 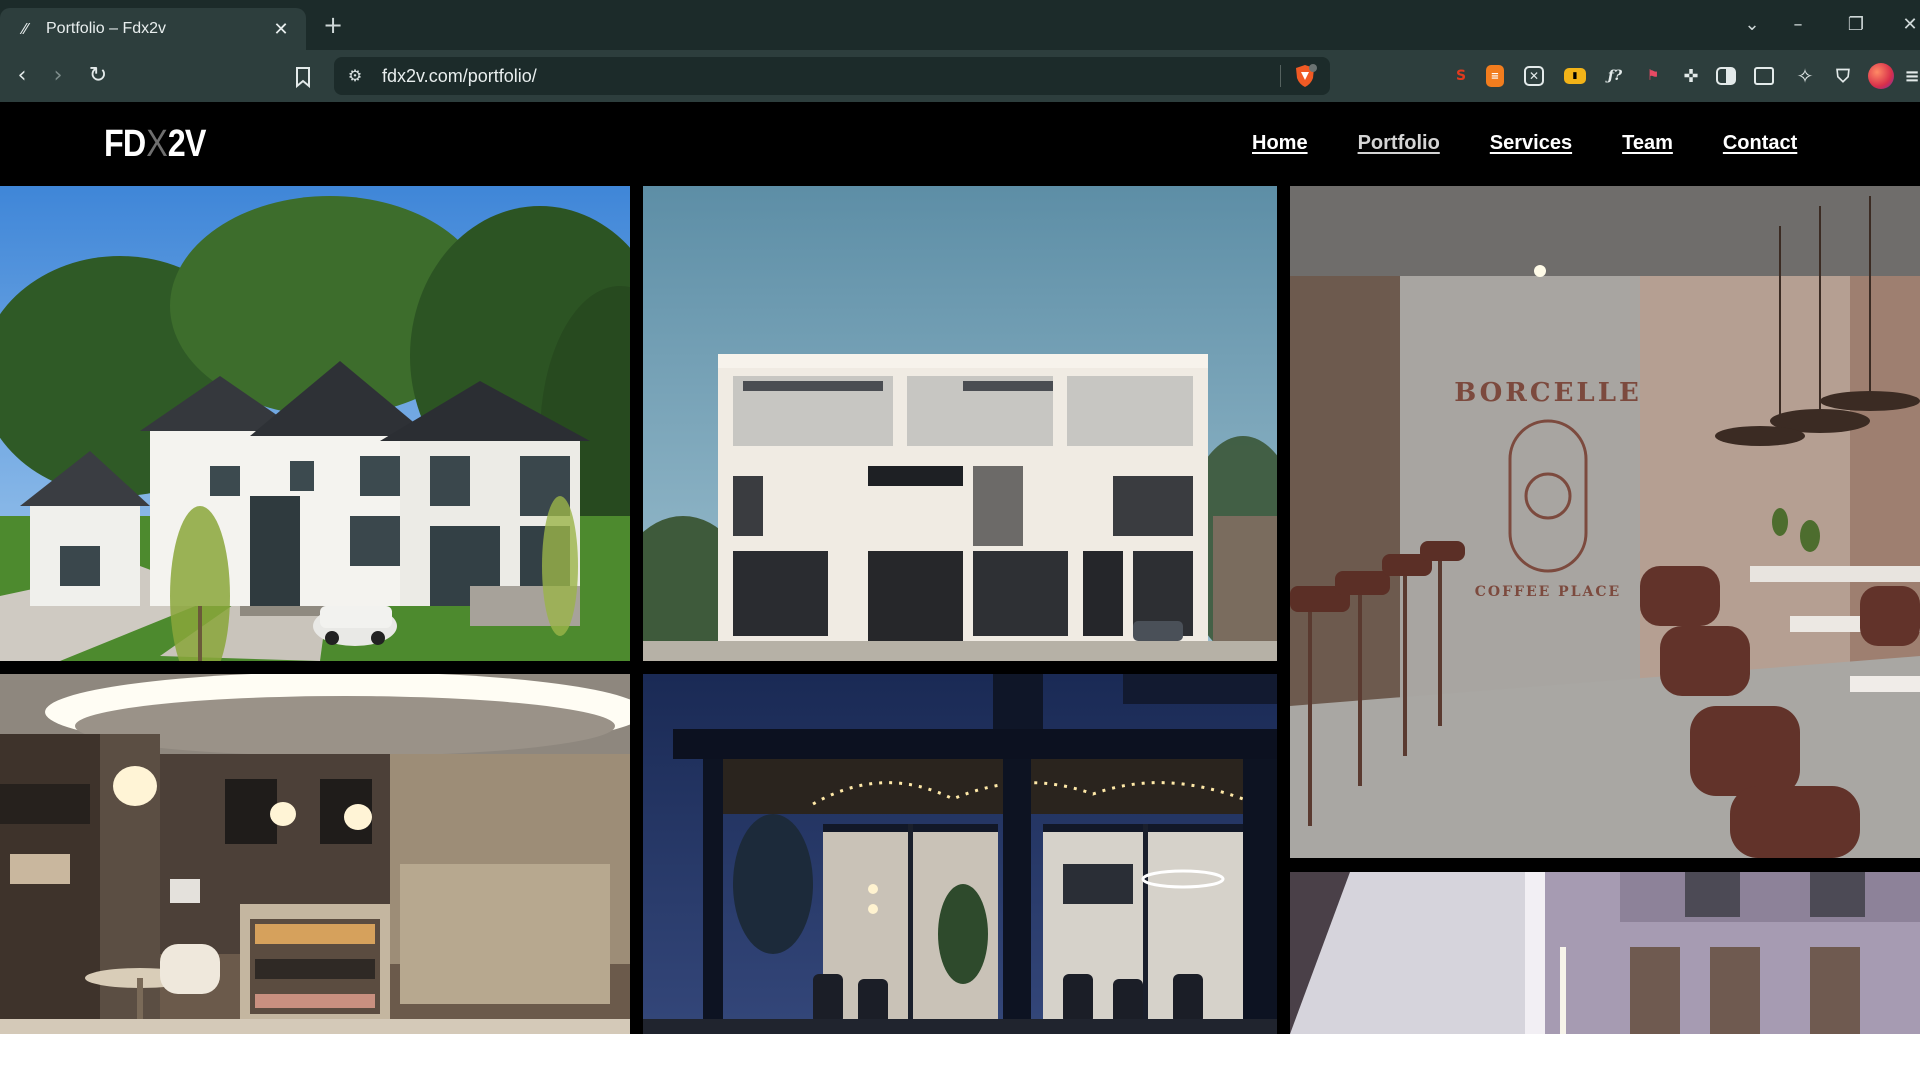 I want to click on logo-part-x: X, so click(x=157, y=143).